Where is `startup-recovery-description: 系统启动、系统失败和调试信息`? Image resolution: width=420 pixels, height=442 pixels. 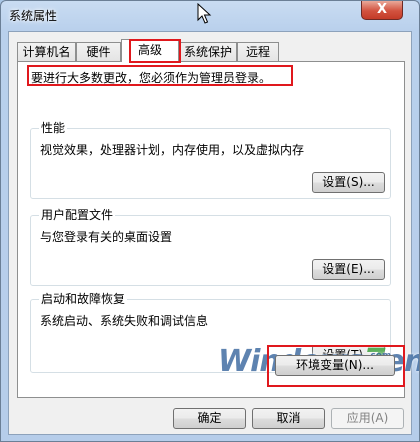
startup-recovery-description: 系统启动、系统失败和调试信息 is located at coordinates (124, 321).